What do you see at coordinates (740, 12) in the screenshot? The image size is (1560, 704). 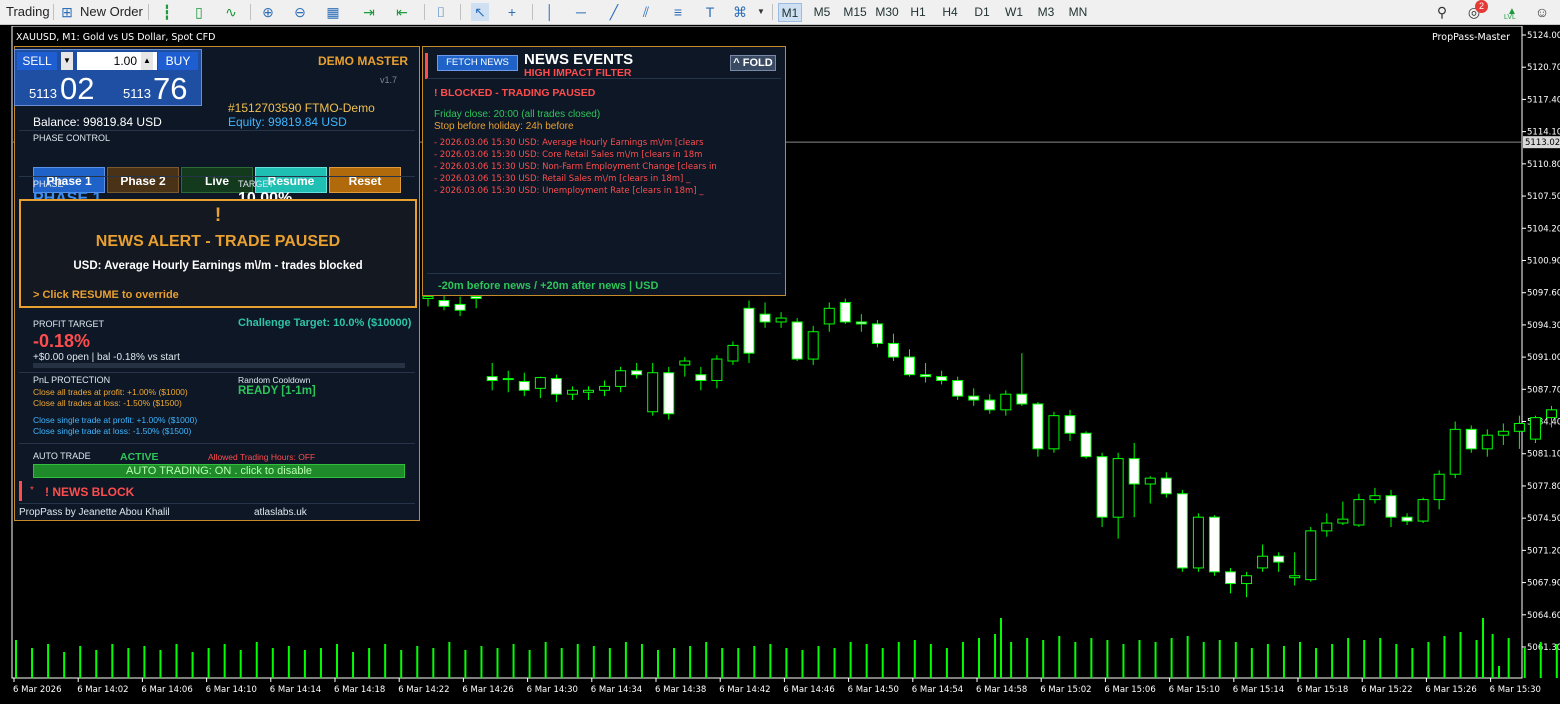 I see `shapes-icon: ⌘` at bounding box center [740, 12].